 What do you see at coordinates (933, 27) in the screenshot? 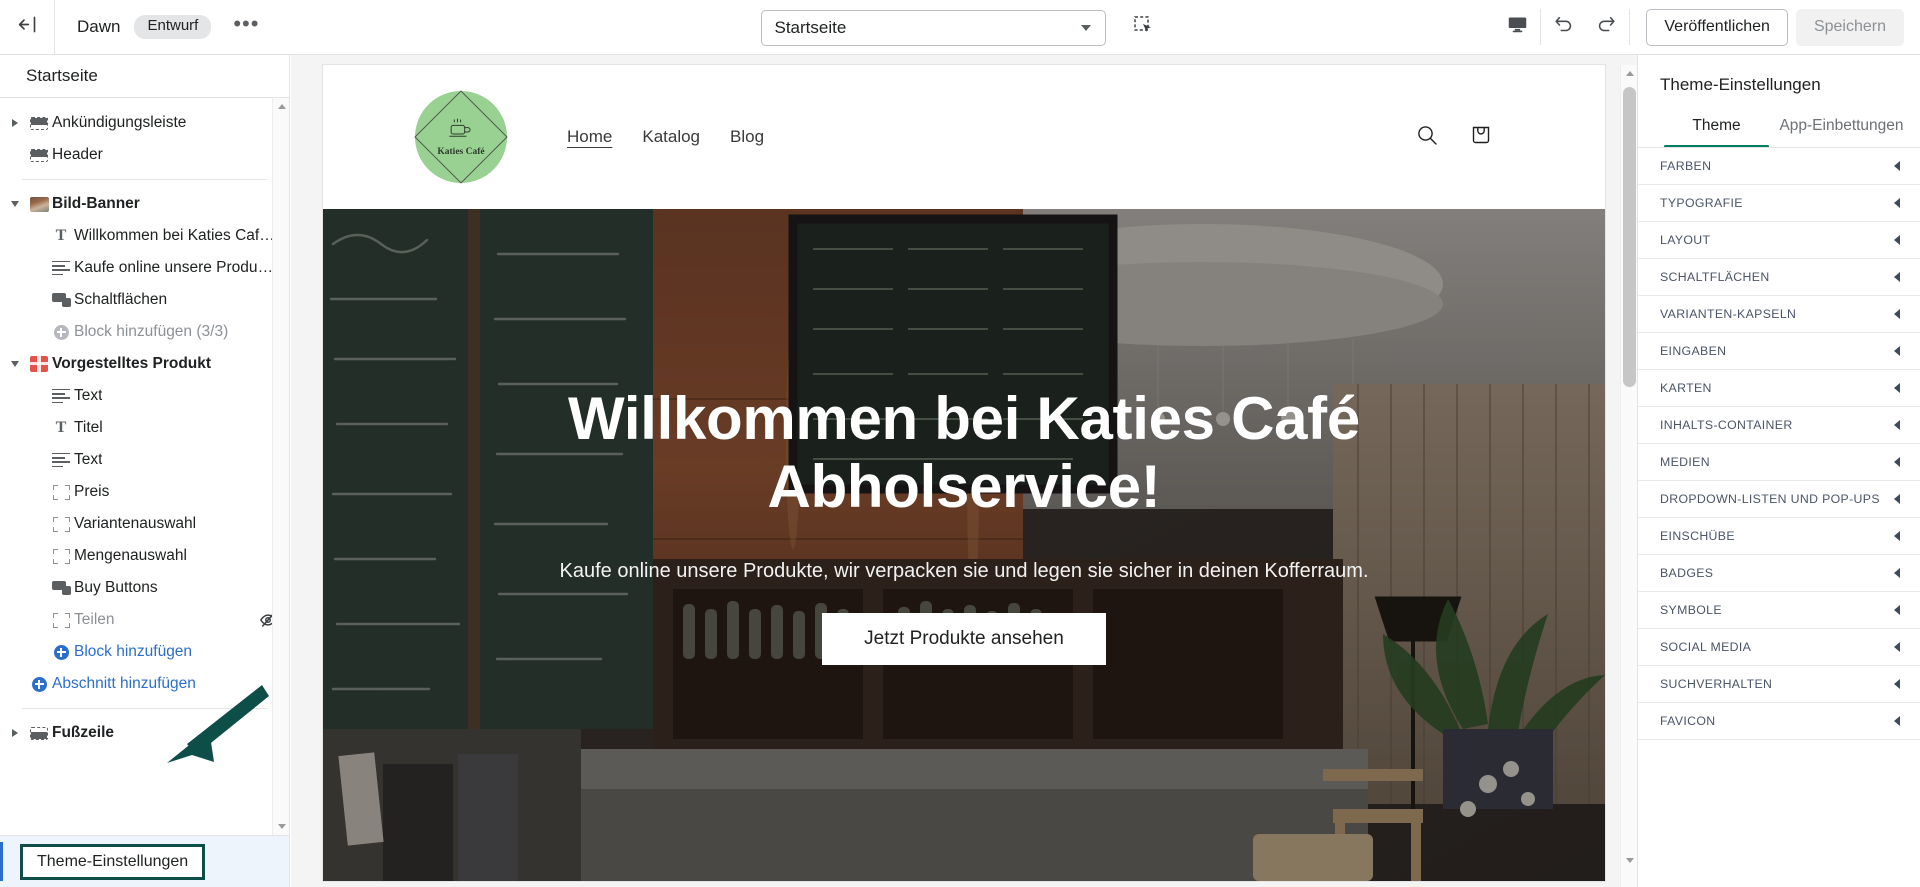
I see `page-selector: Startseite` at bounding box center [933, 27].